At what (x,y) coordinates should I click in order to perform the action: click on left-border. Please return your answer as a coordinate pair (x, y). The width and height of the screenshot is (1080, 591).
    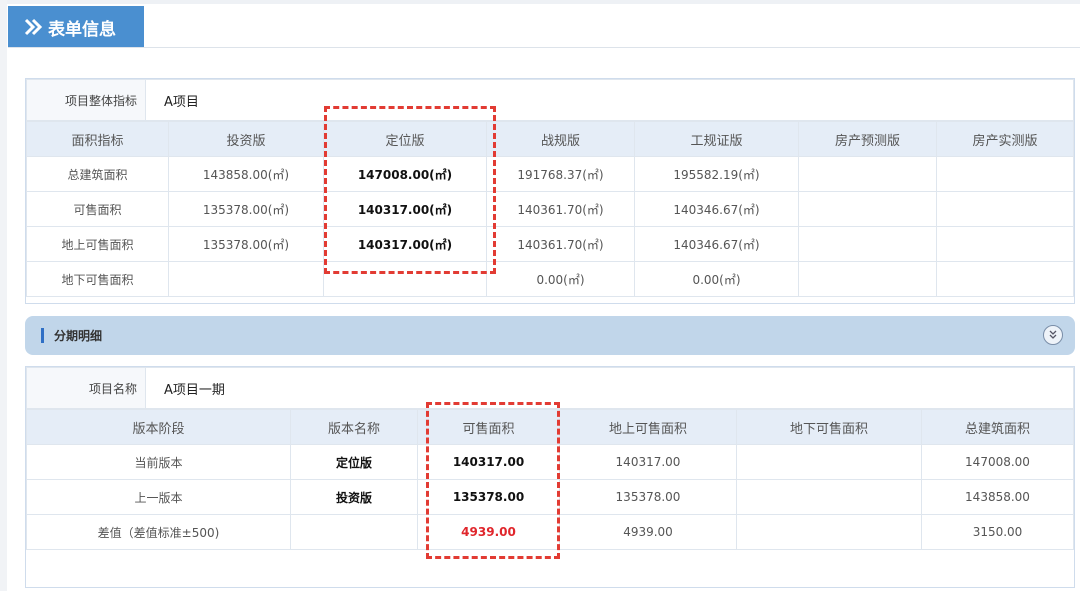
    Looking at the image, I should click on (3, 295).